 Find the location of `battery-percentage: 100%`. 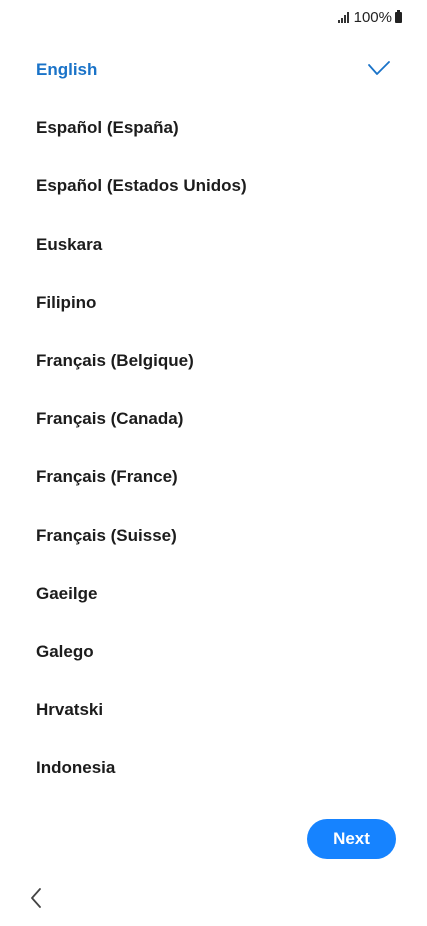

battery-percentage: 100% is located at coordinates (372, 17).